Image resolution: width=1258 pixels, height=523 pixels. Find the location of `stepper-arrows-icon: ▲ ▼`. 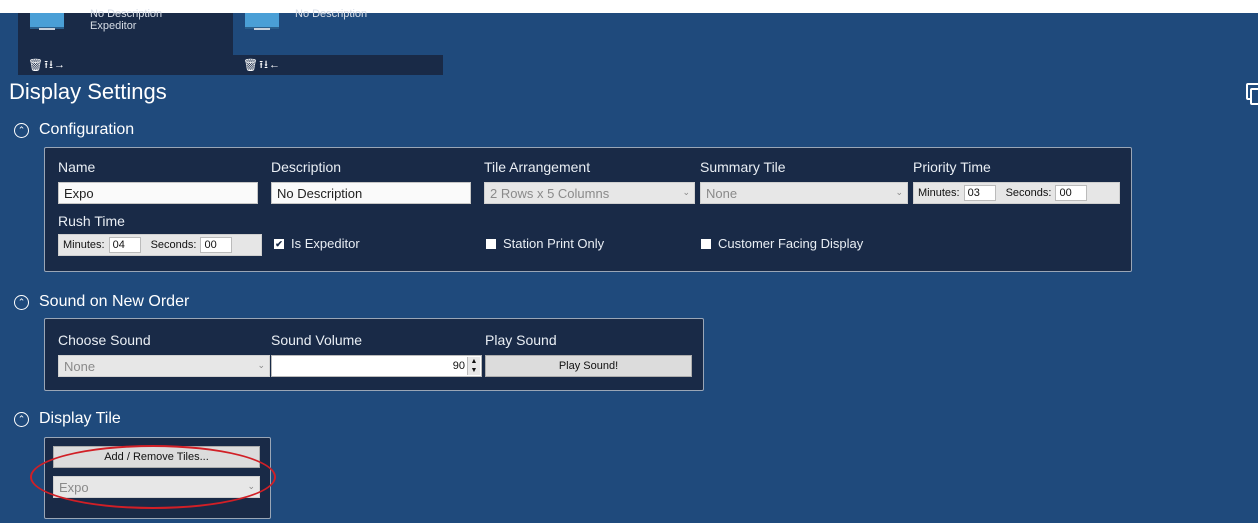

stepper-arrows-icon: ▲ ▼ is located at coordinates (473, 366).